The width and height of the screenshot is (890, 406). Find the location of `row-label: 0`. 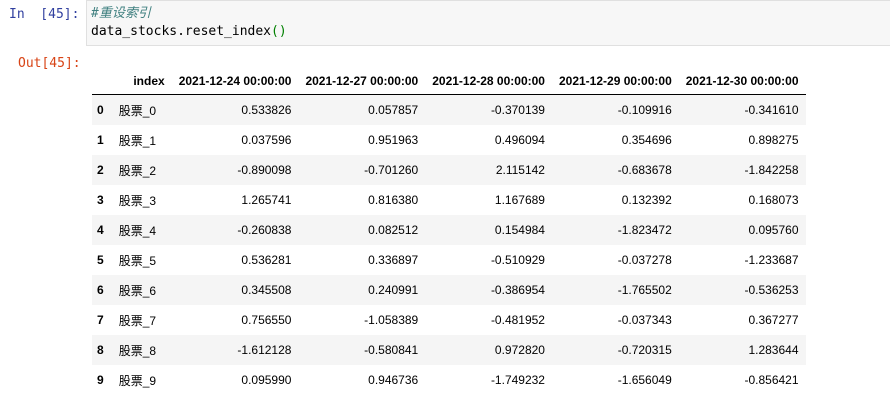

row-label: 0 is located at coordinates (100, 110).